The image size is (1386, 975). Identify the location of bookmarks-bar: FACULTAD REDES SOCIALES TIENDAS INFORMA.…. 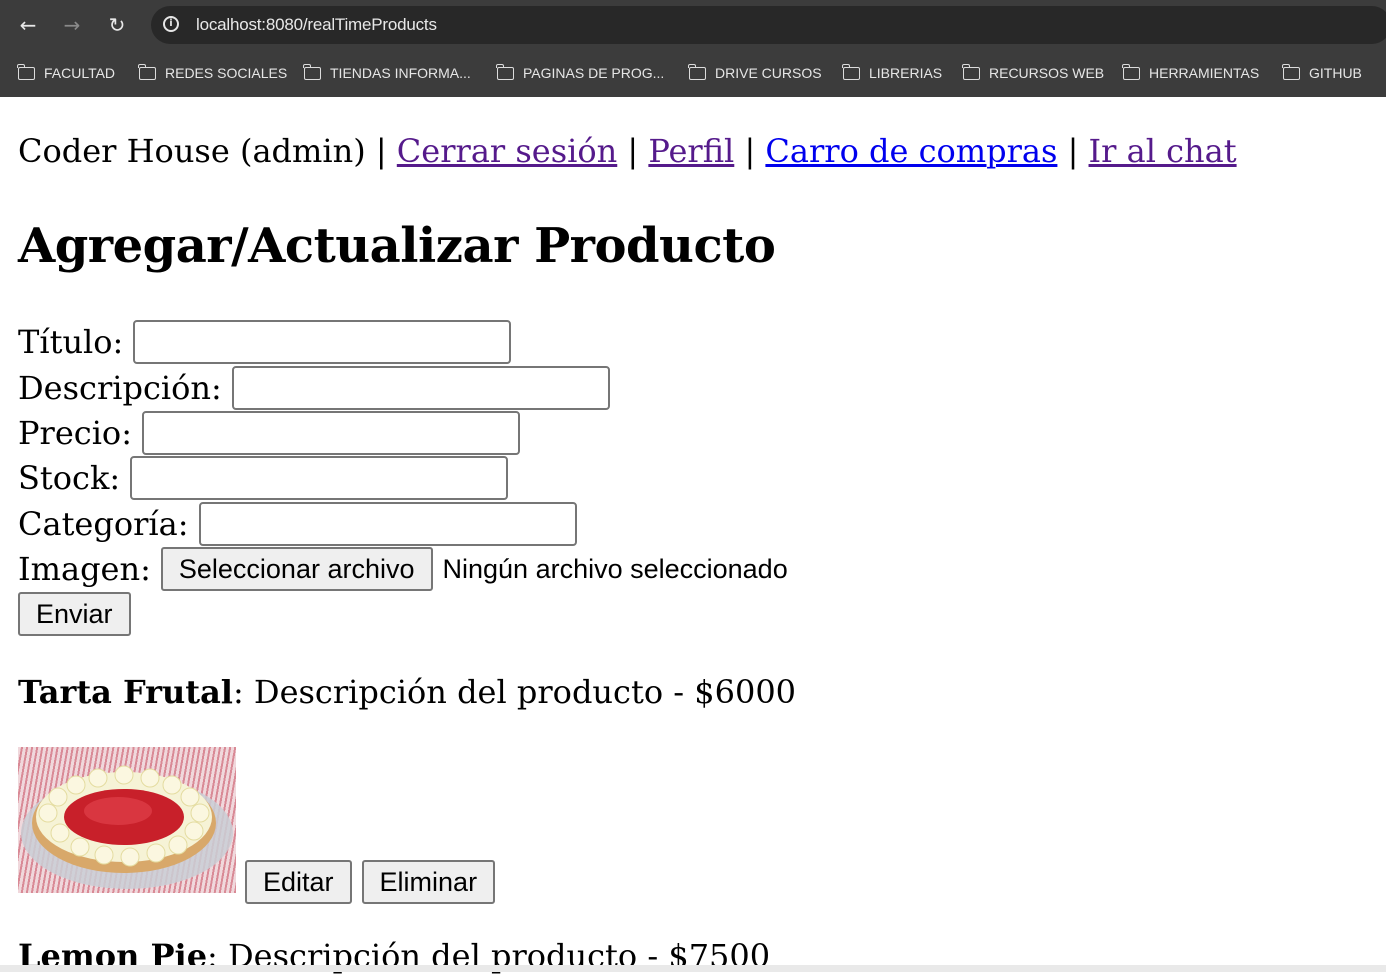
(693, 73).